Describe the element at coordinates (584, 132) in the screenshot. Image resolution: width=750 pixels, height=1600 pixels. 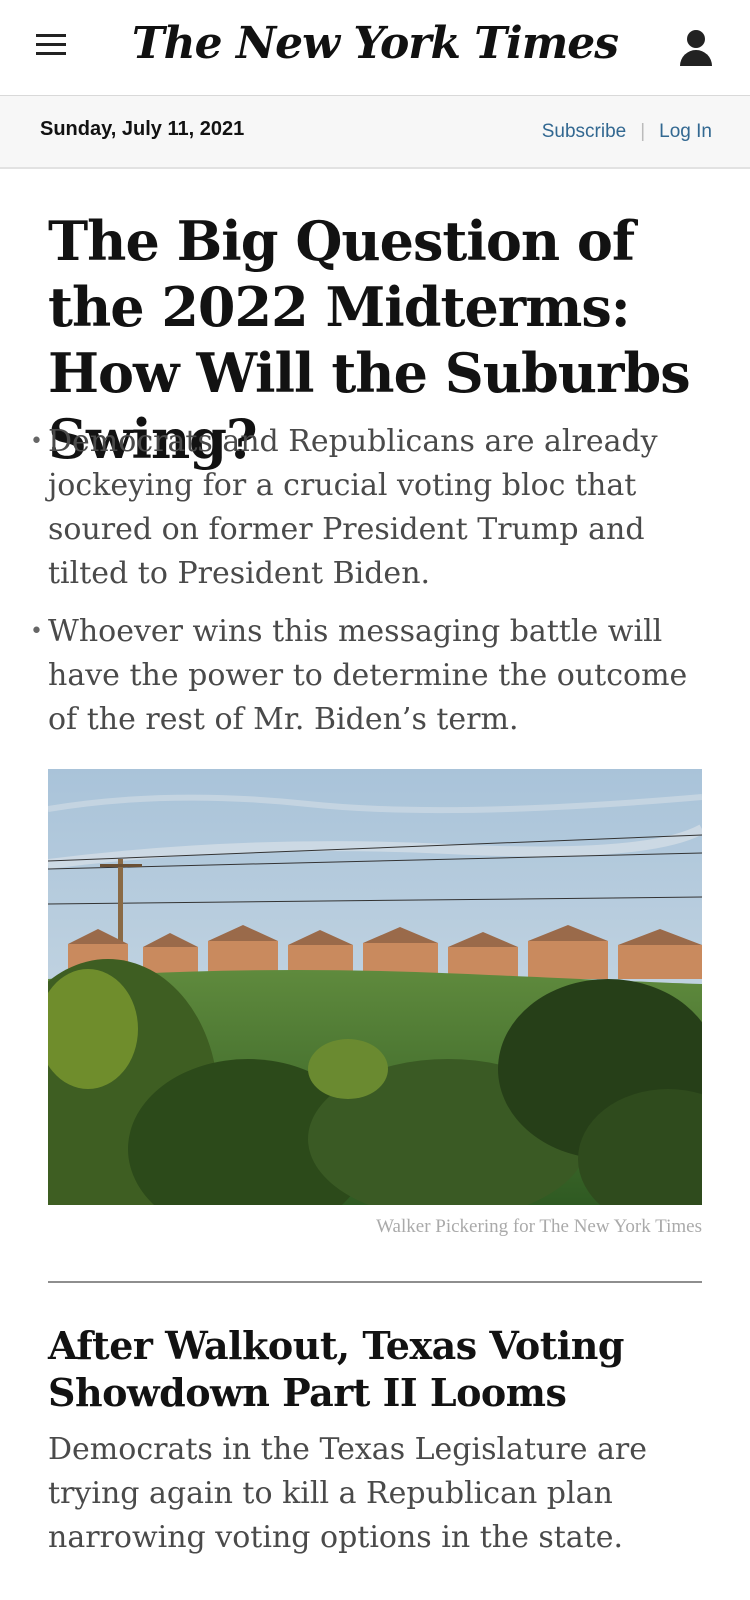
I see `subscribe-link: Subscribe` at that location.